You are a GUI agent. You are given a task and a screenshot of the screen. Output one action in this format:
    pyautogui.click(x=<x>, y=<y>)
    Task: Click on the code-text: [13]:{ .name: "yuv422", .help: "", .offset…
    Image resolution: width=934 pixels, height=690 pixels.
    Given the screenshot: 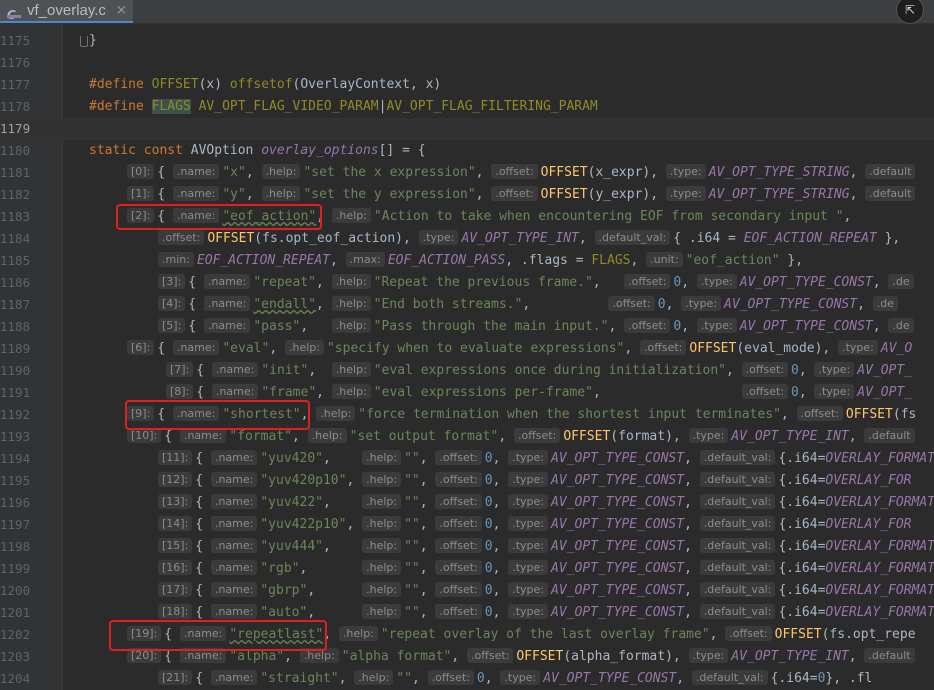 What is the action you would take?
    pyautogui.click(x=546, y=503)
    